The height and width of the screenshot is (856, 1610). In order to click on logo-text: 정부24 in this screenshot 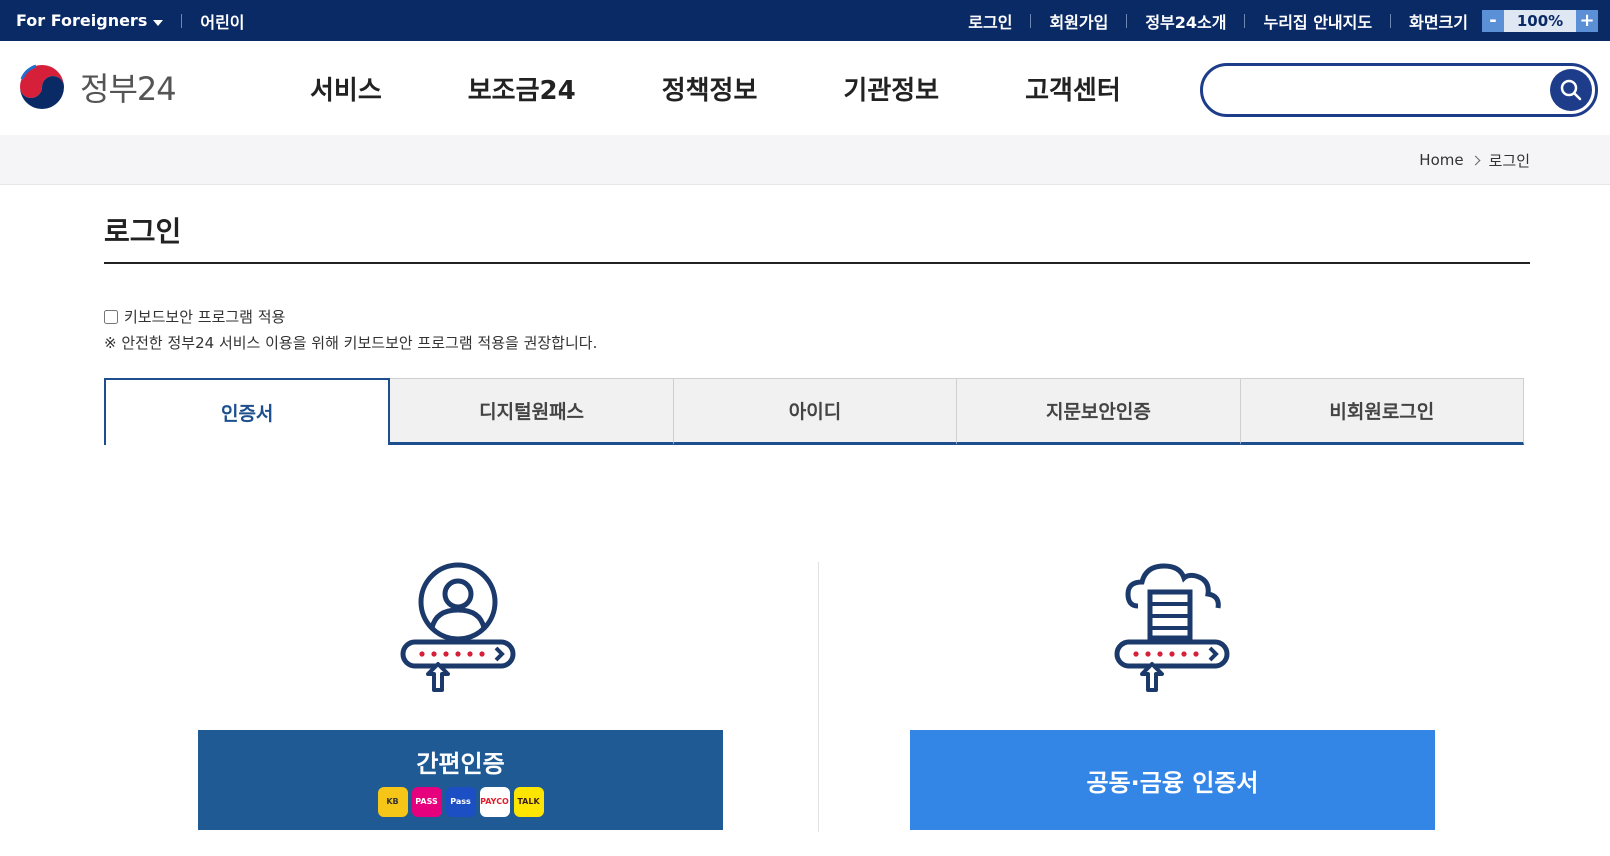, I will do `click(128, 89)`.